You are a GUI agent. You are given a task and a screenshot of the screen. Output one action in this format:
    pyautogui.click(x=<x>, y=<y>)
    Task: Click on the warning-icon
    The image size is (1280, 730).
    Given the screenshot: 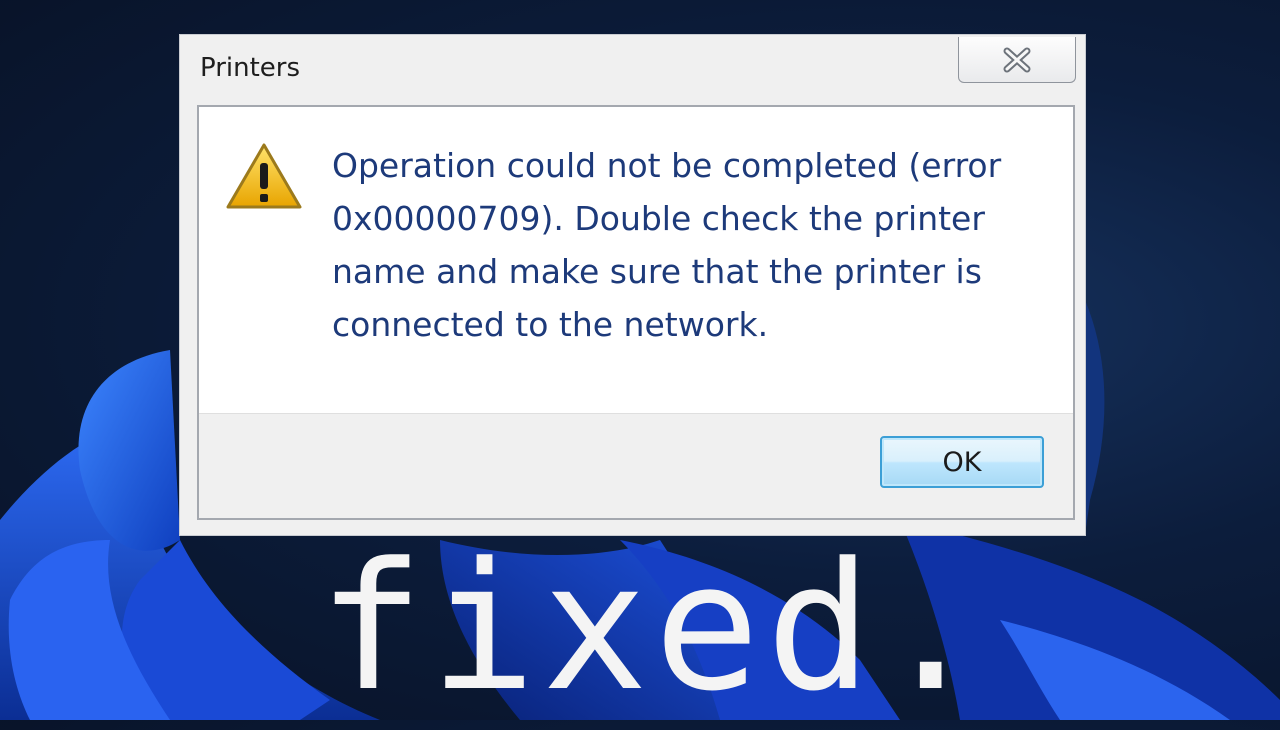 What is the action you would take?
    pyautogui.click(x=264, y=176)
    